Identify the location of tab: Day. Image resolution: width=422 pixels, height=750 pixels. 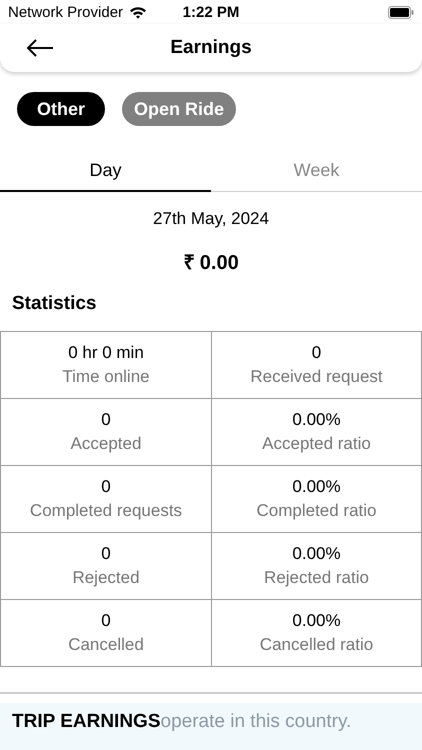
(105, 171).